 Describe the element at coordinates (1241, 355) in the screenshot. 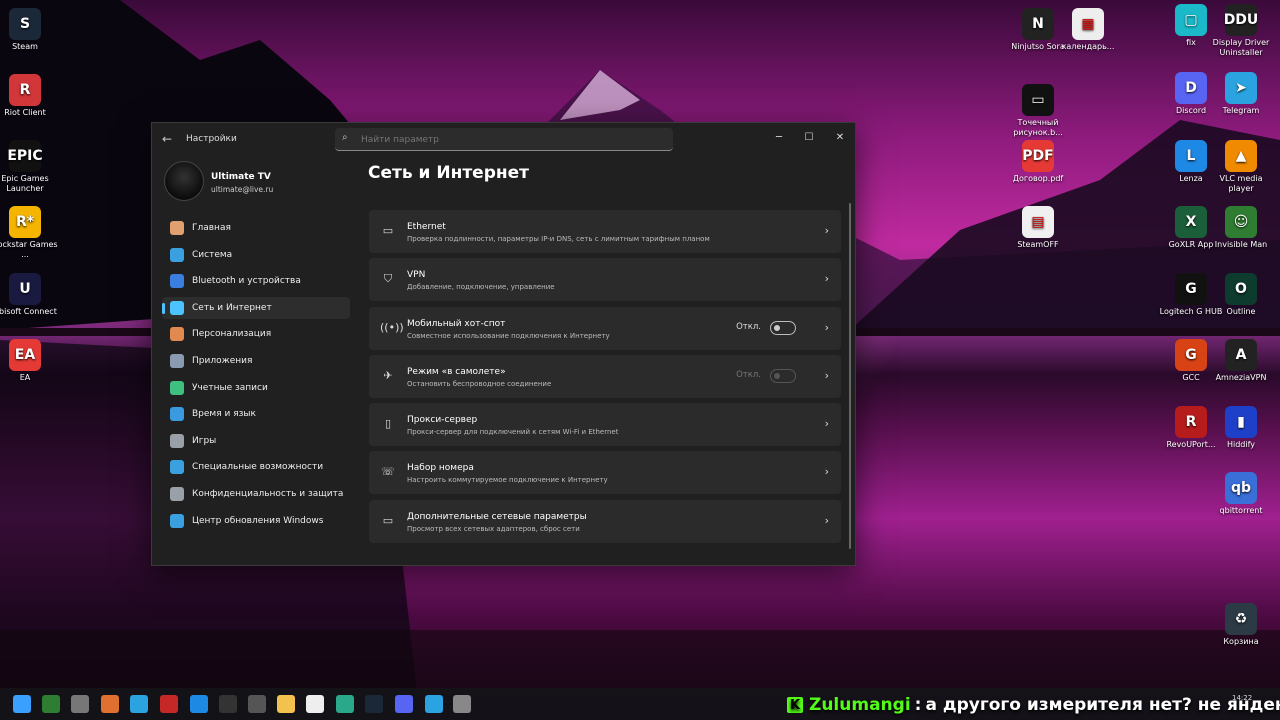

I see `app-icon: A` at that location.